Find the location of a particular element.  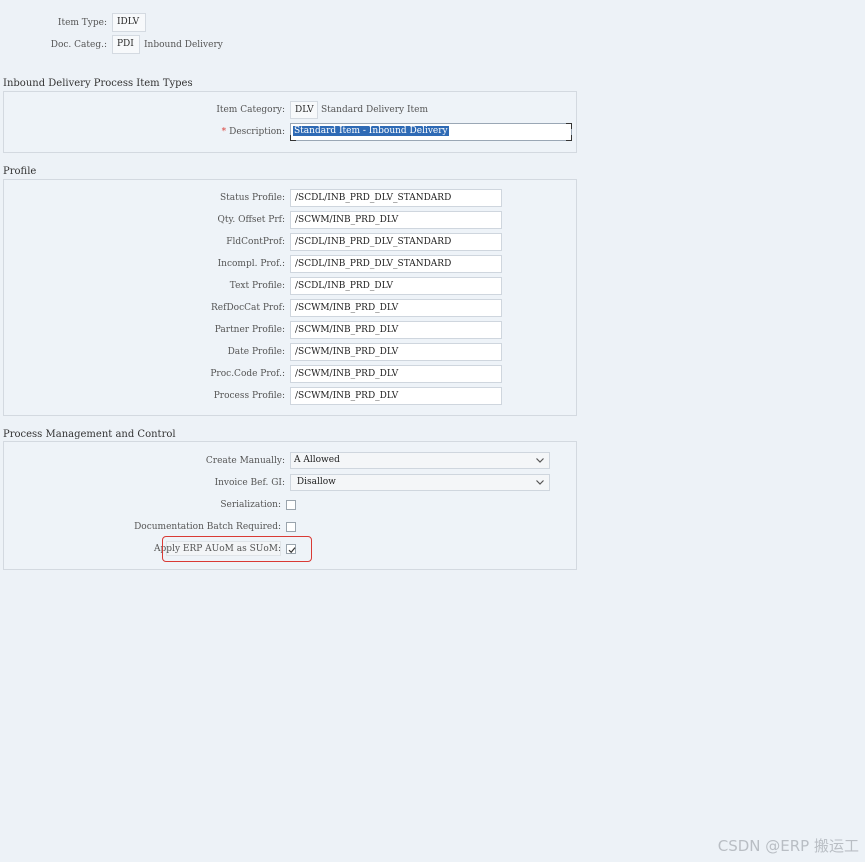

date-profile-label: Date Profile: is located at coordinates (256, 352).